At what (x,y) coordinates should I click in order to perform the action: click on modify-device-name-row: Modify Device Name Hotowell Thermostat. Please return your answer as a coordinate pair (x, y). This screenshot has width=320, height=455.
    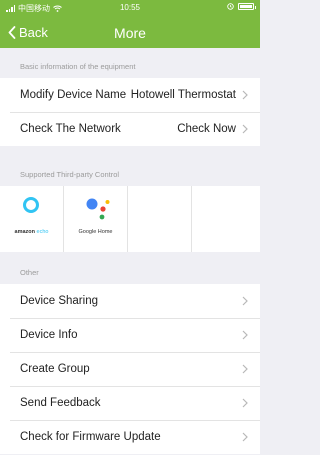
    Looking at the image, I should click on (130, 95).